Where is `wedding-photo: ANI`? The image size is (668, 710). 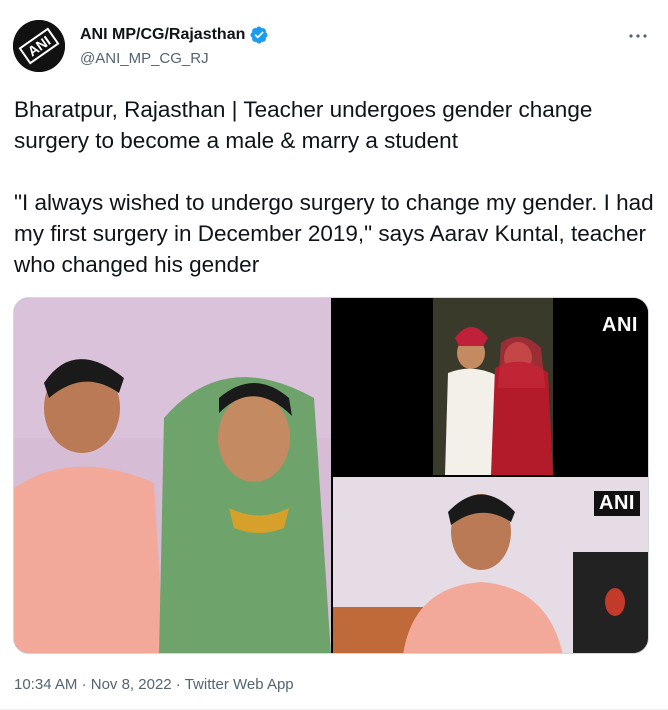 wedding-photo: ANI is located at coordinates (490, 386).